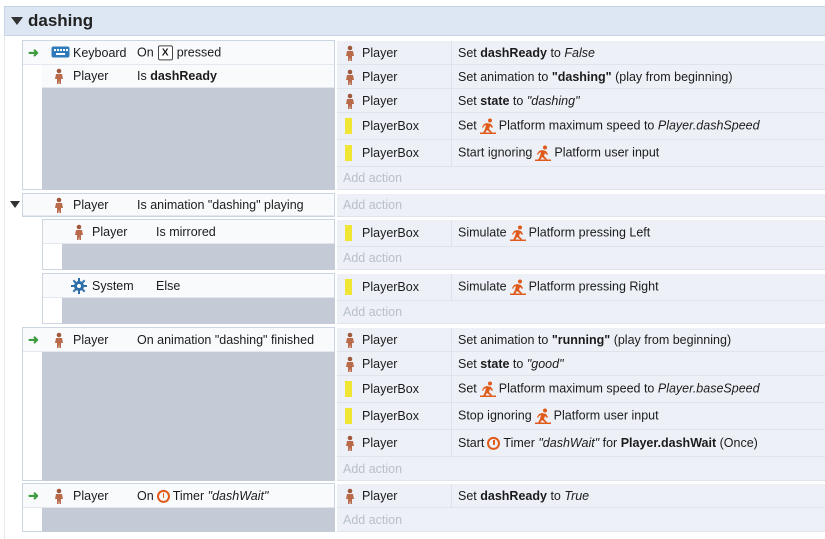 The height and width of the screenshot is (539, 825). I want to click on action-row: Player Set dashReady to False, so click(581, 53).